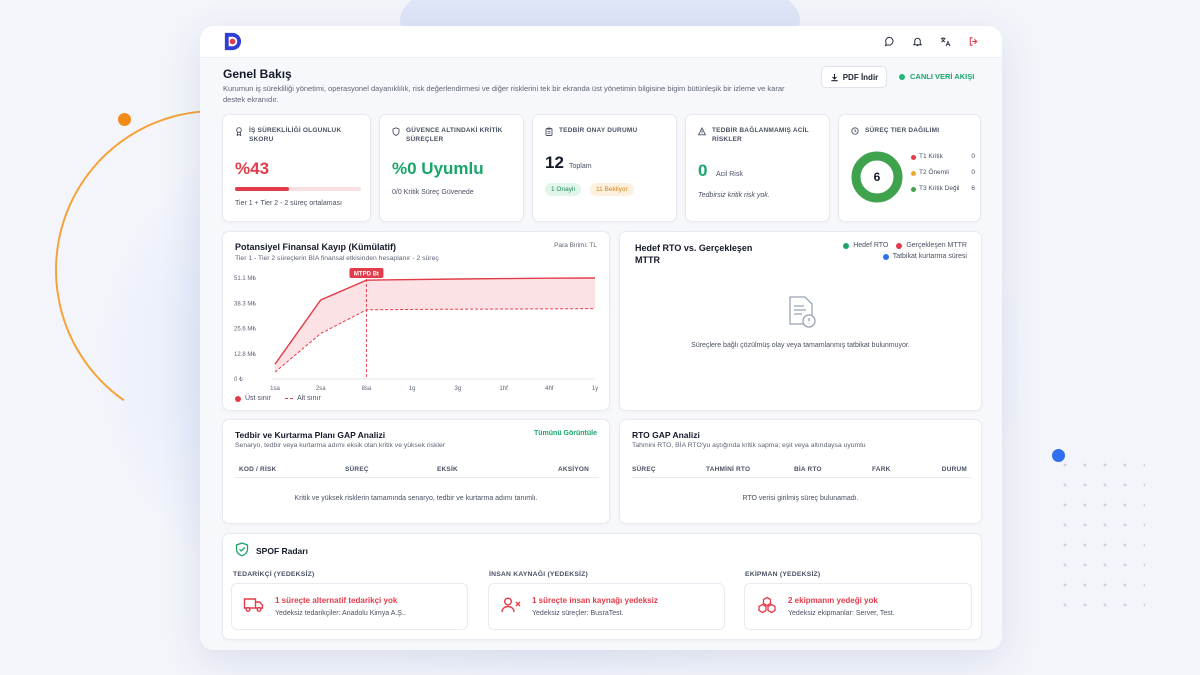 The image size is (1200, 675). I want to click on pdf-download-button: PDF İndir, so click(854, 77).